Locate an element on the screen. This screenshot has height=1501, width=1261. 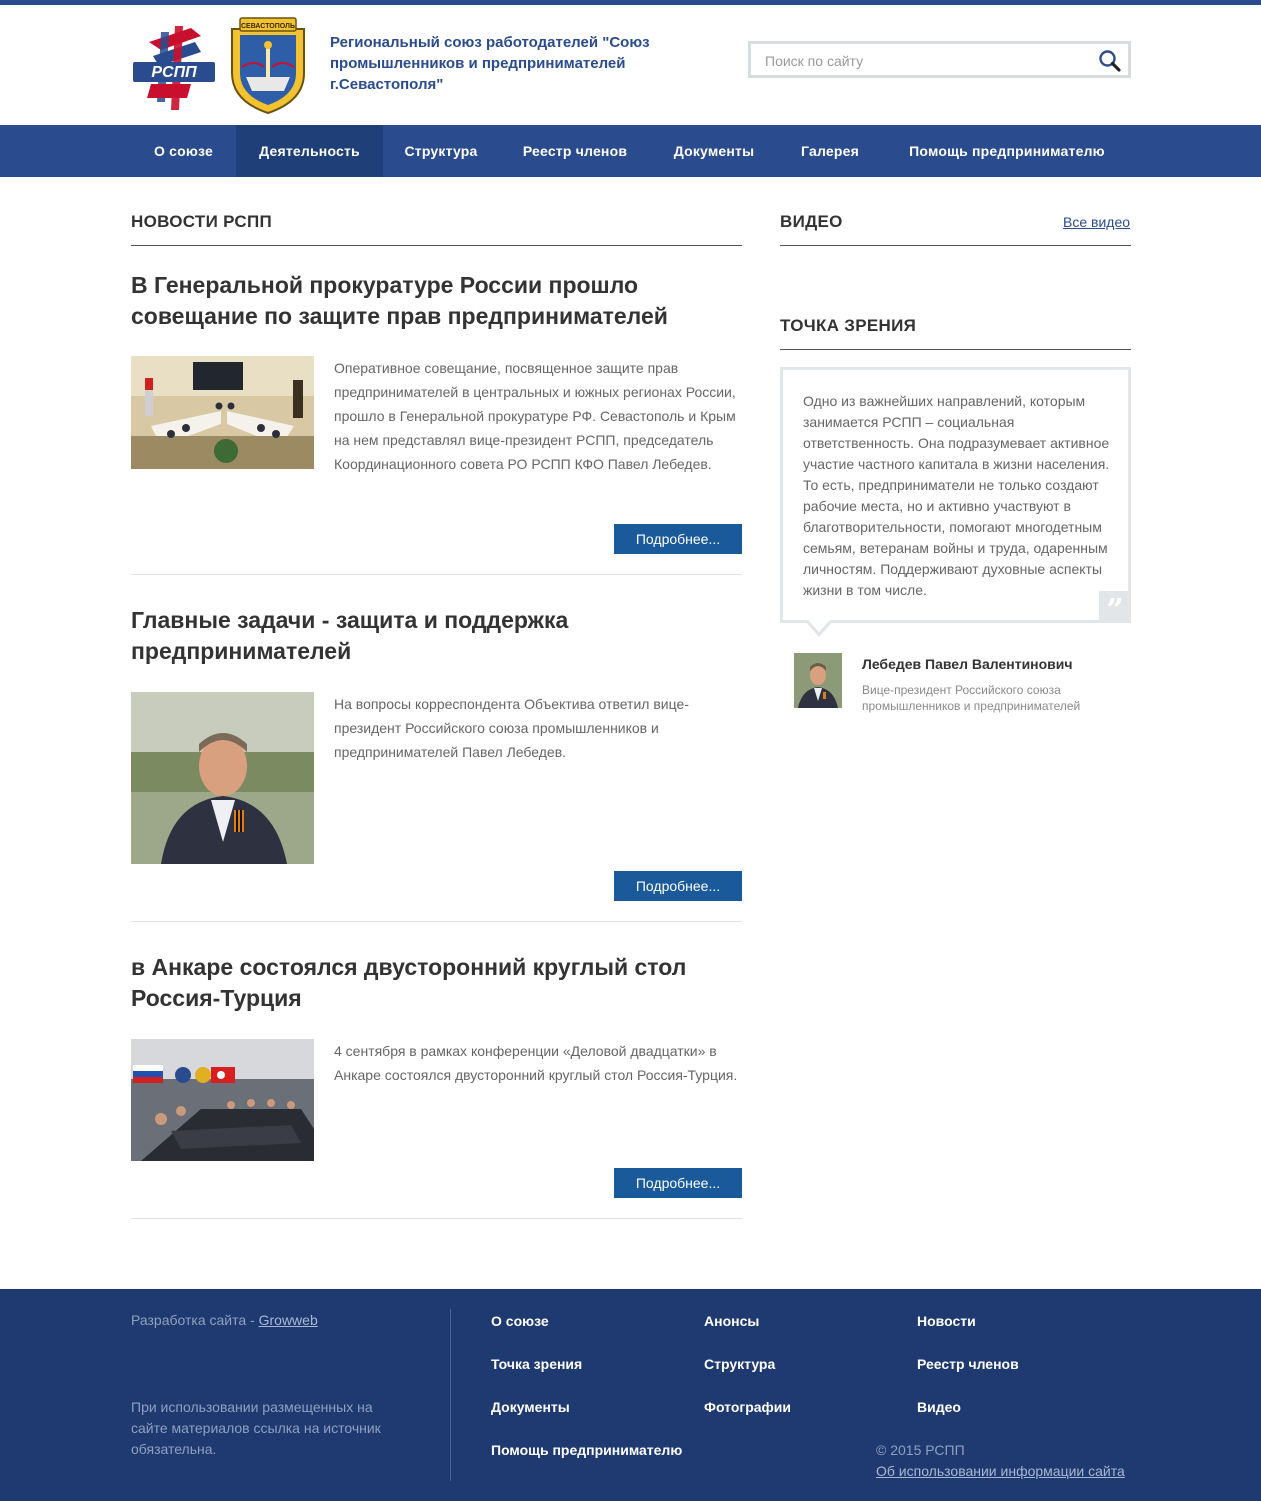
opinion-section-title: ТОЧКА ЗРЕНИЯ is located at coordinates (848, 325).